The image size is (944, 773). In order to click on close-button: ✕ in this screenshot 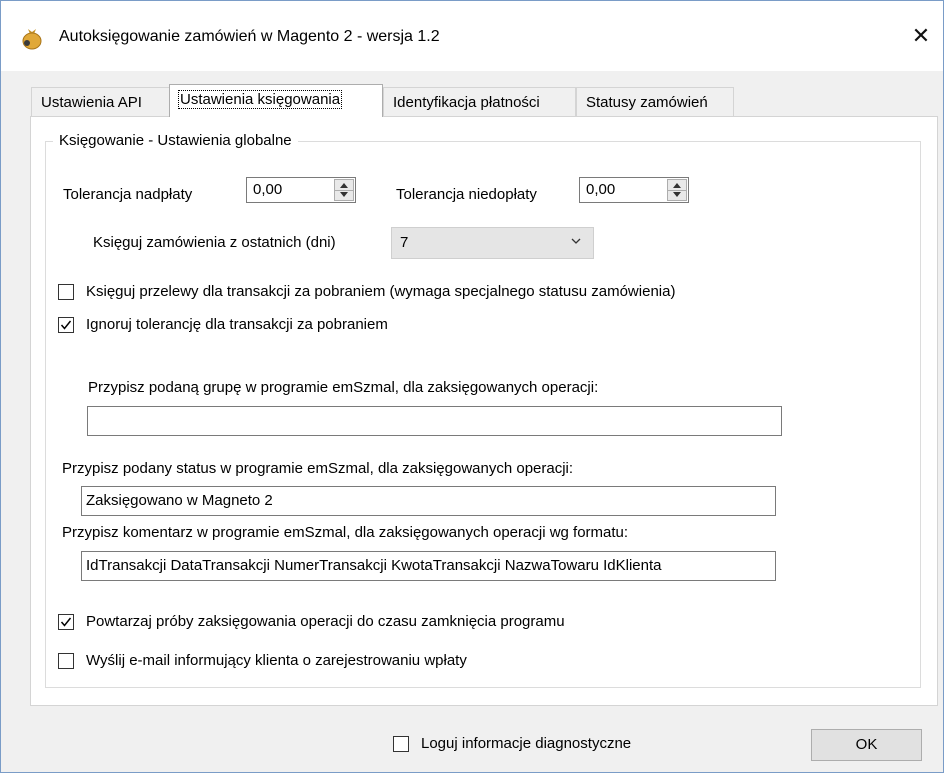, I will do `click(921, 36)`.